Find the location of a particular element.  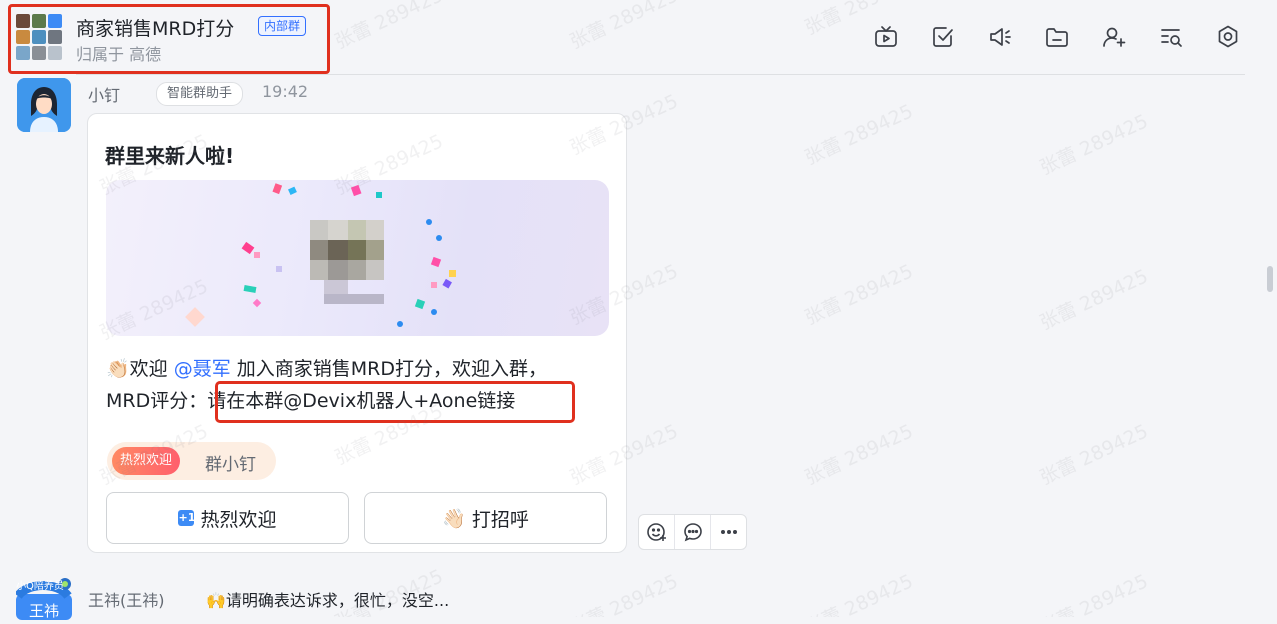

message-hover-actions is located at coordinates (692, 532).